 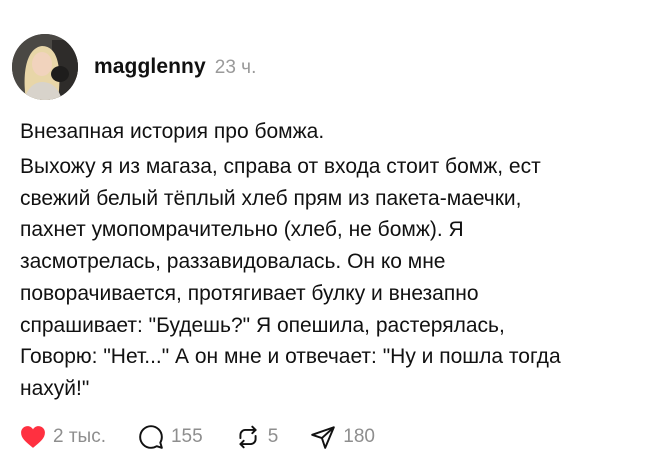 I want to click on post-body-line: засмотрелась, раззавидовалась. Он ко мне, so click(x=233, y=262).